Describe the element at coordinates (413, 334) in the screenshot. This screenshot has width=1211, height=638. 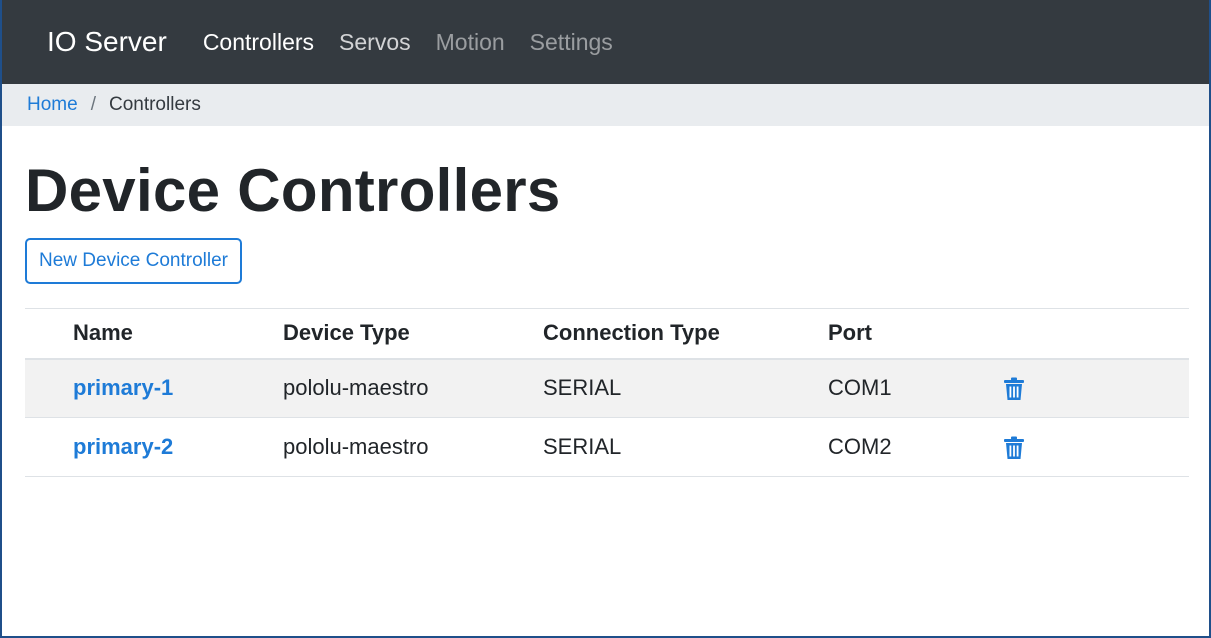
I see `header-device-type: Device Type` at that location.